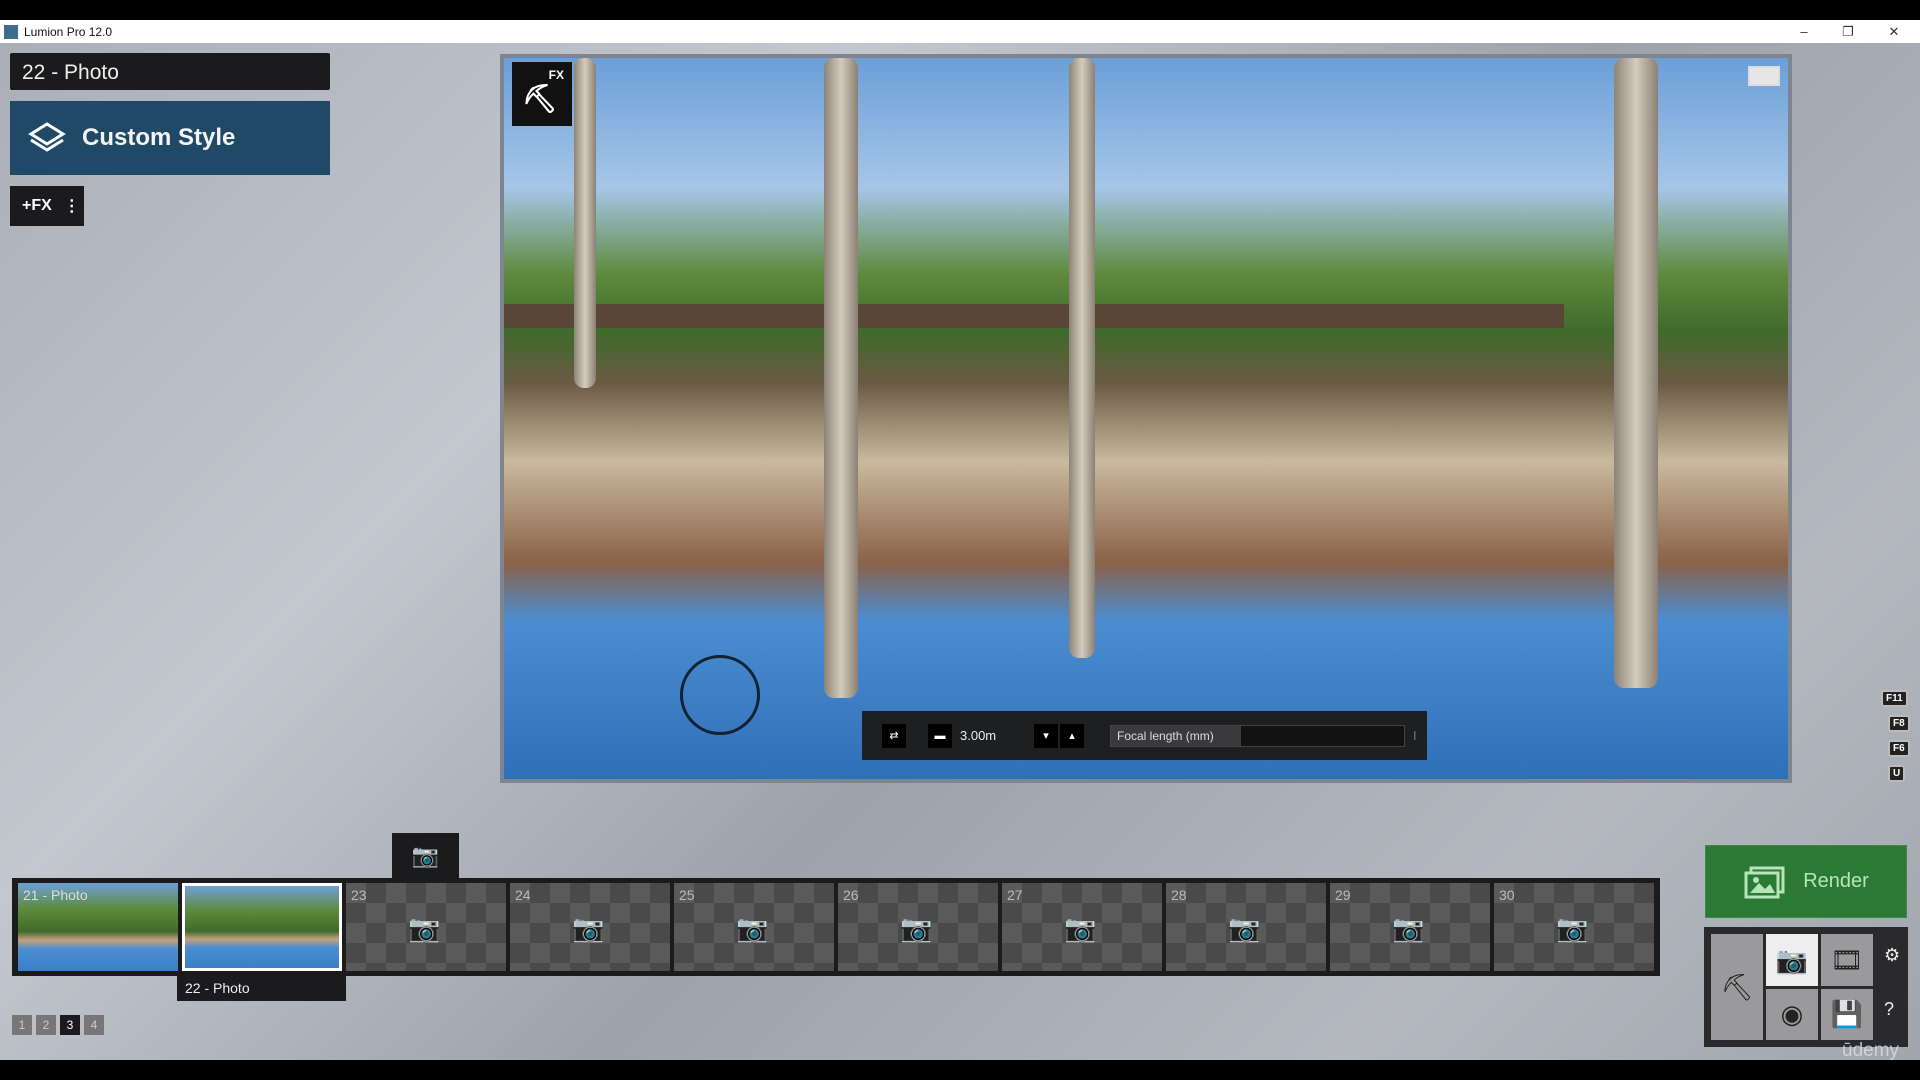 This screenshot has height=1080, width=1920. I want to click on slot-label: 27, so click(1015, 895).